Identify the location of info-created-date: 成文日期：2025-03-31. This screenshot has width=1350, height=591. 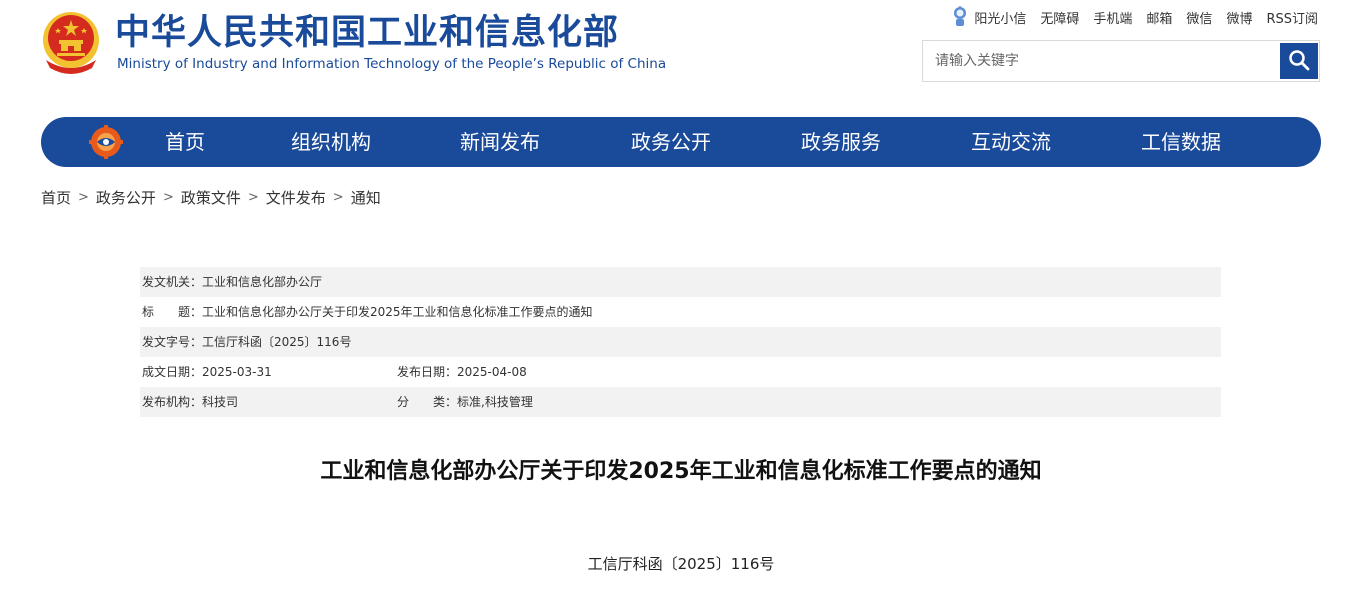
(207, 372).